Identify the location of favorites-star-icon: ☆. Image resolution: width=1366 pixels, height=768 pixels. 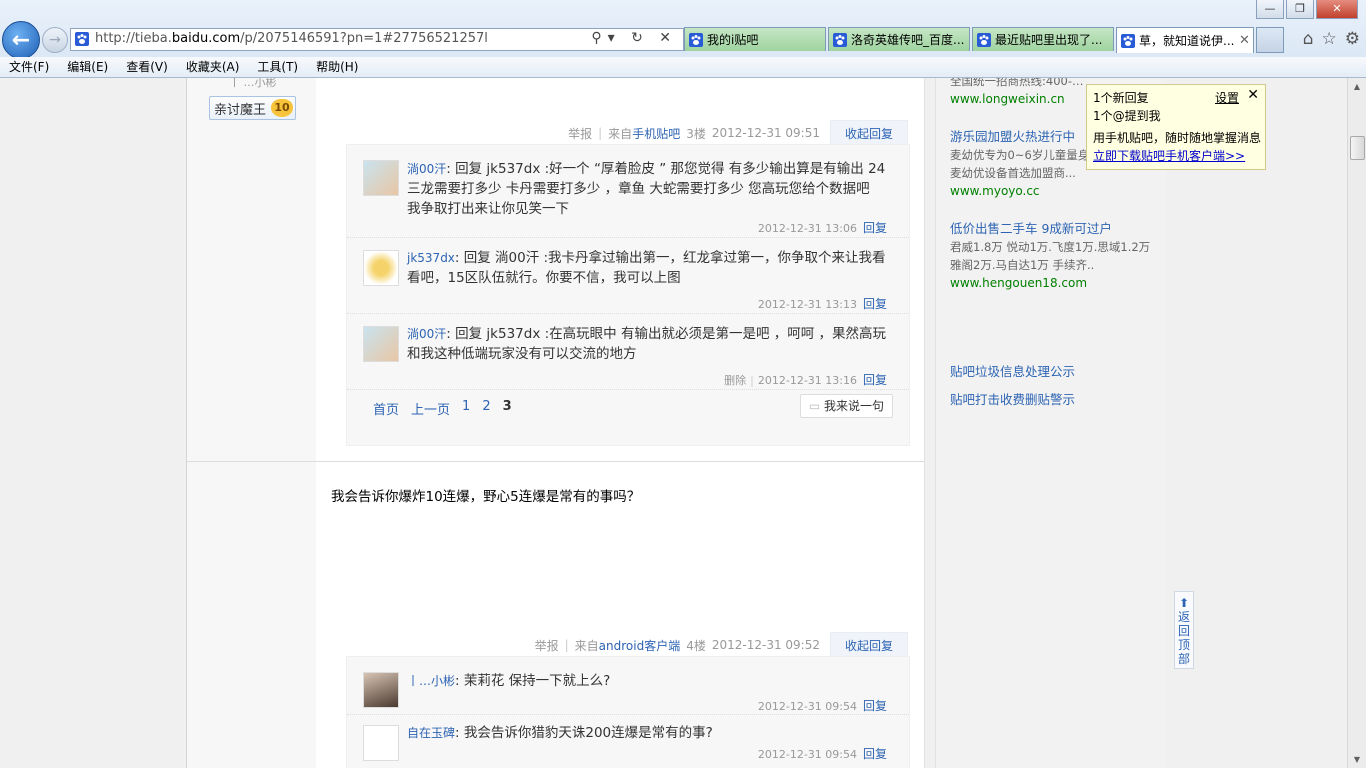
(1329, 39).